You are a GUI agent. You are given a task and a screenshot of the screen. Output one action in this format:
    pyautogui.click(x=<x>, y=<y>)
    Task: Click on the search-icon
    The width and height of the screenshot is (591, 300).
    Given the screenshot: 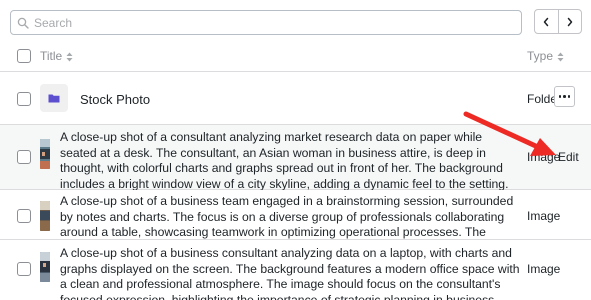 What is the action you would take?
    pyautogui.click(x=23, y=23)
    